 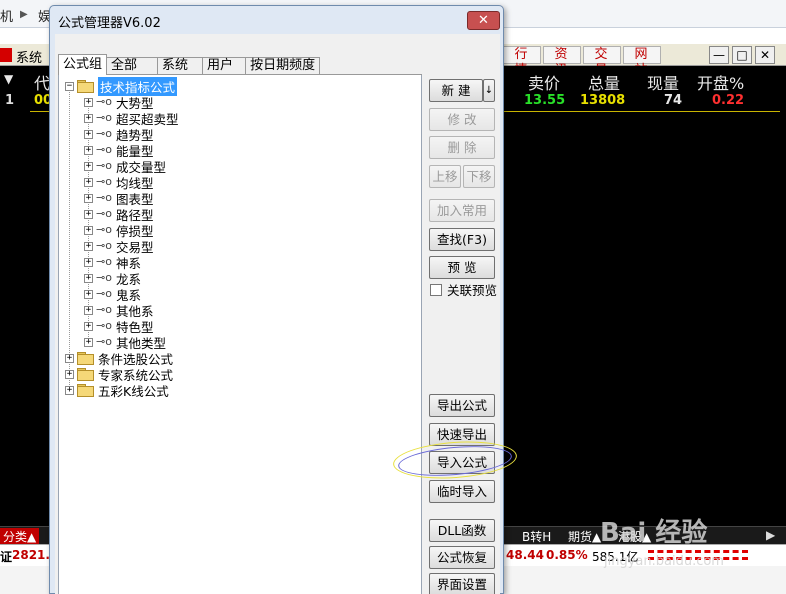 What do you see at coordinates (603, 100) in the screenshot?
I see `row-volume: 13808` at bounding box center [603, 100].